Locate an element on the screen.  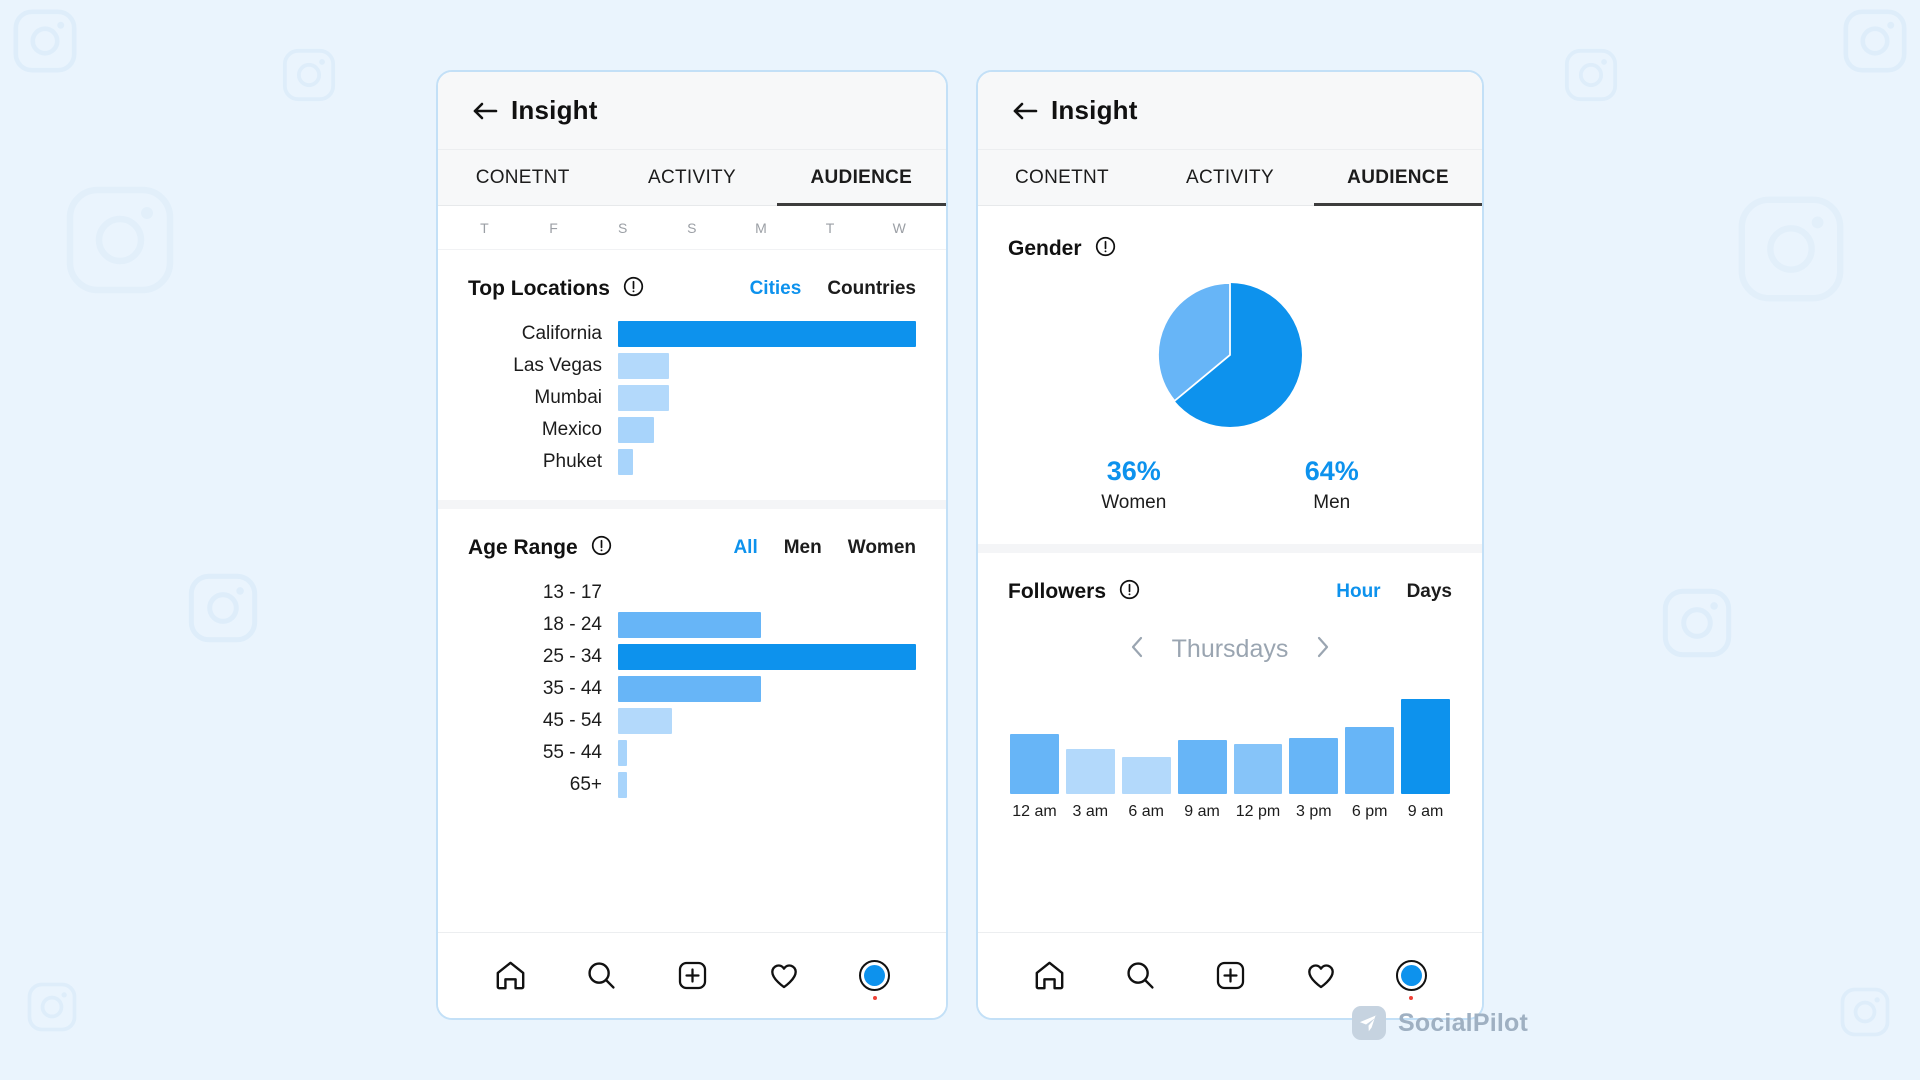
women-percentage: 36% is located at coordinates (1133, 471).